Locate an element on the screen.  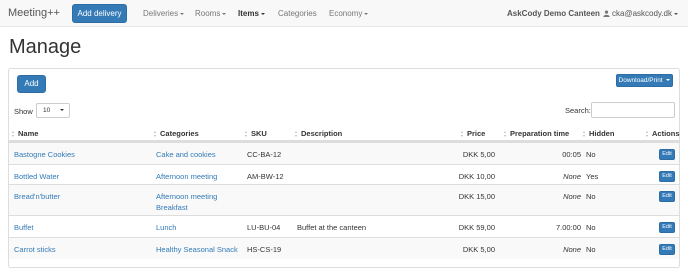
column-header-preparation-time: Preparation time is located at coordinates (536, 133).